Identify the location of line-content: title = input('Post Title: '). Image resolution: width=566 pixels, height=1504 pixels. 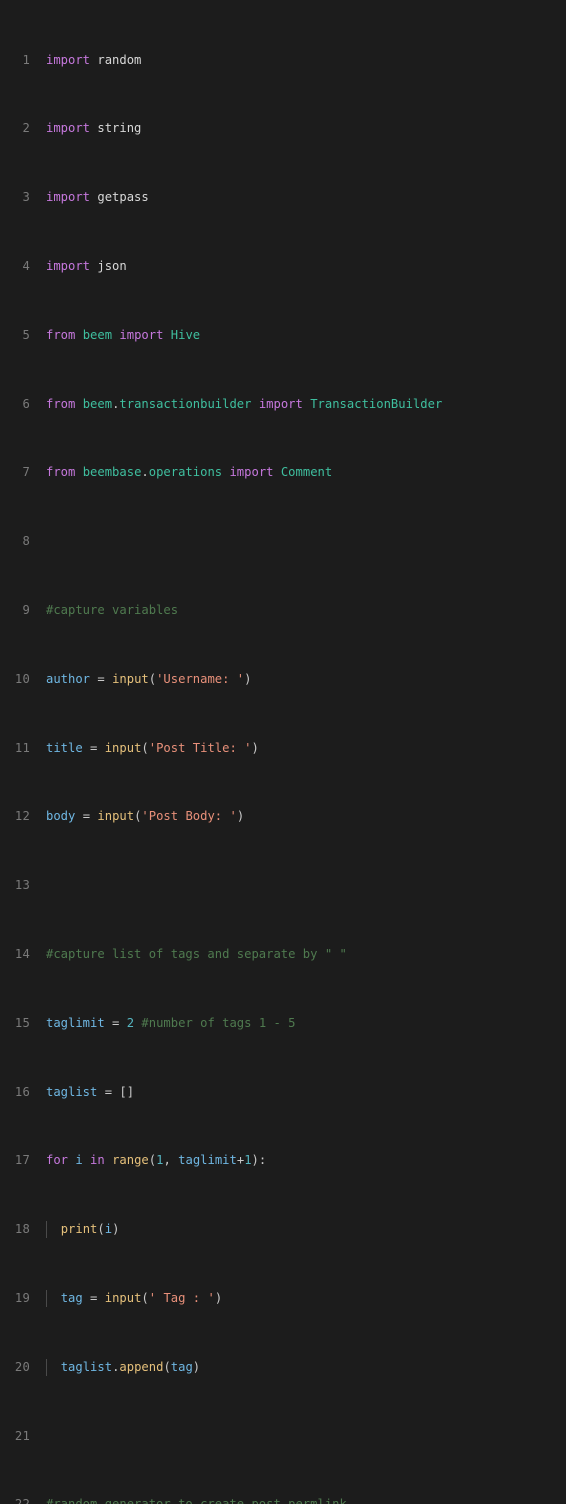
(298, 748).